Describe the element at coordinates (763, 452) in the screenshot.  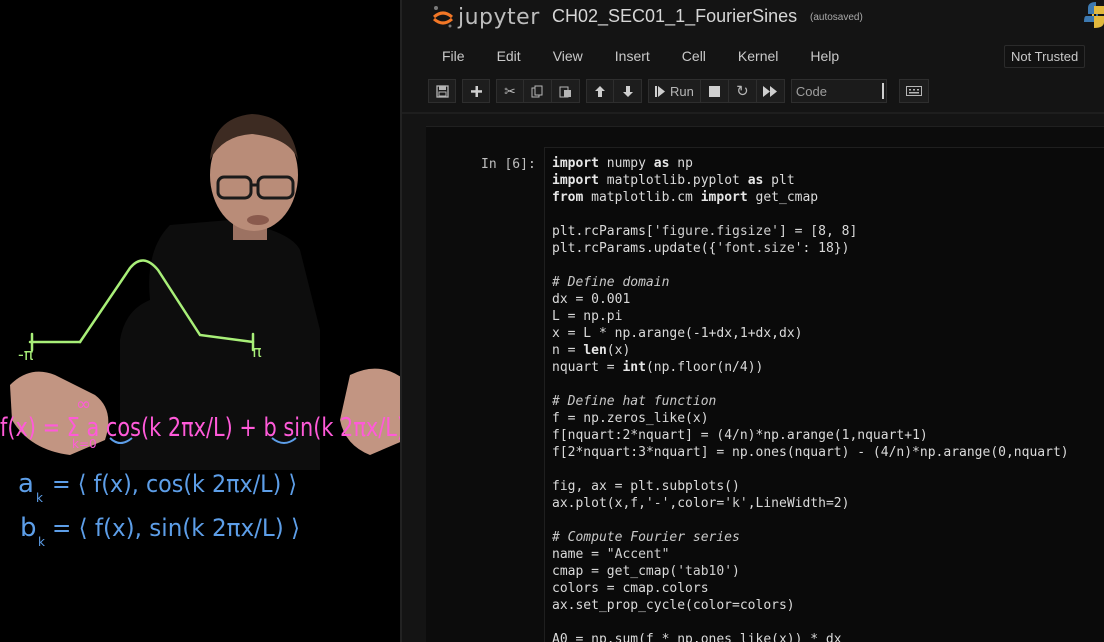
I see `code-token: *nquart] = np.ones(nquart) - (` at that location.